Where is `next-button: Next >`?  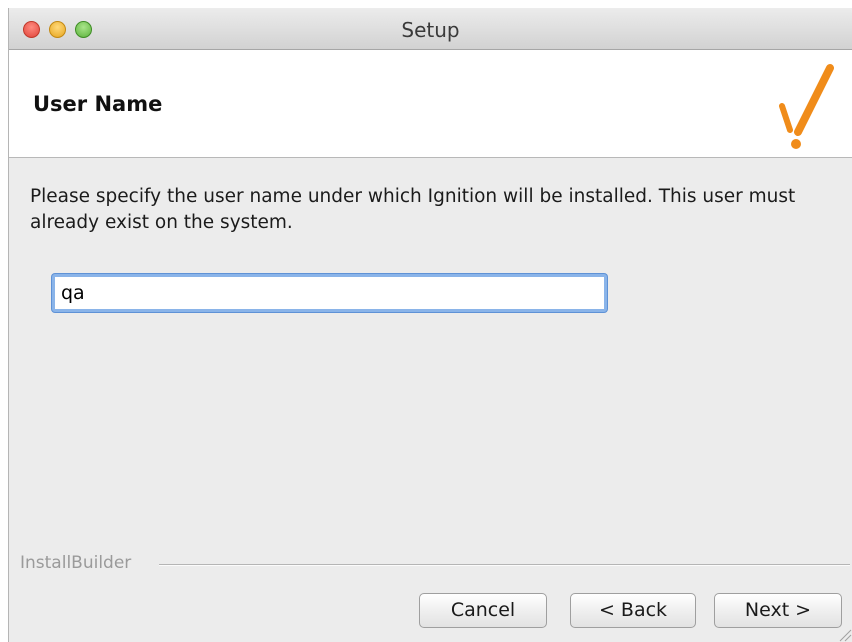
next-button: Next > is located at coordinates (778, 610).